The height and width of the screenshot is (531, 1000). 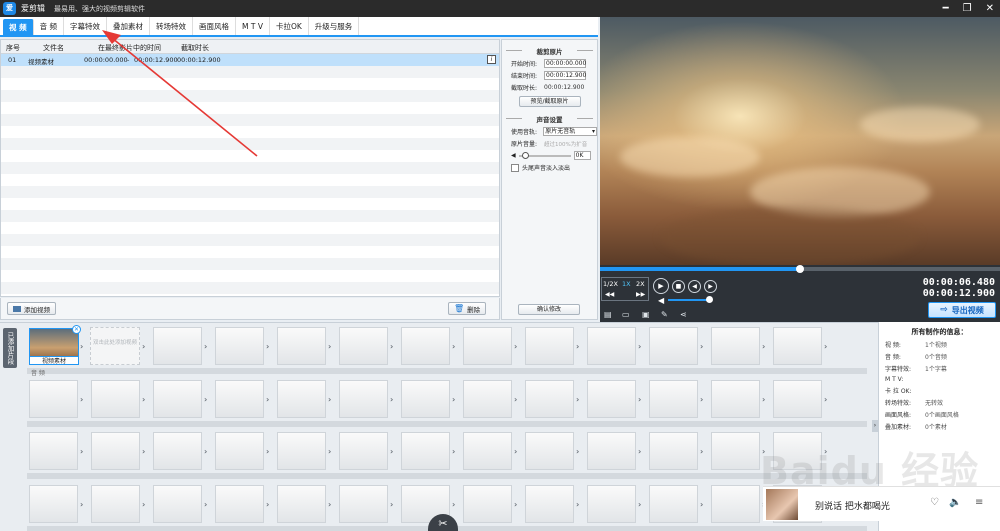 I want to click on volume-slider-knob, so click(x=525, y=155).